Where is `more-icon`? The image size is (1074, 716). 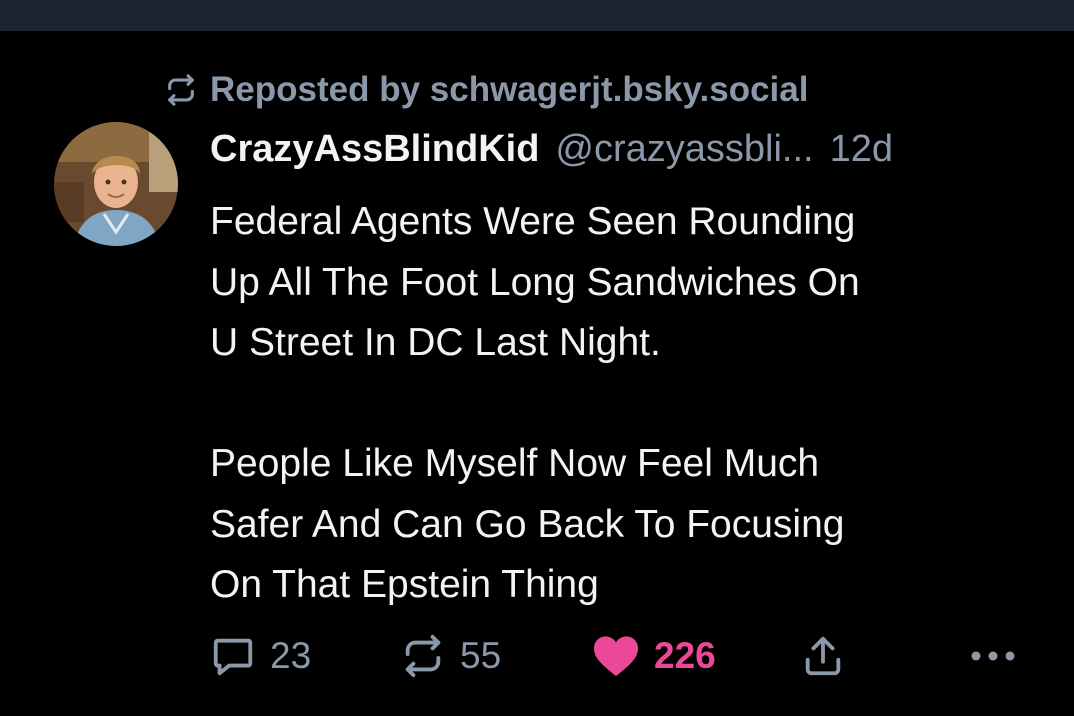
more-icon is located at coordinates (993, 656).